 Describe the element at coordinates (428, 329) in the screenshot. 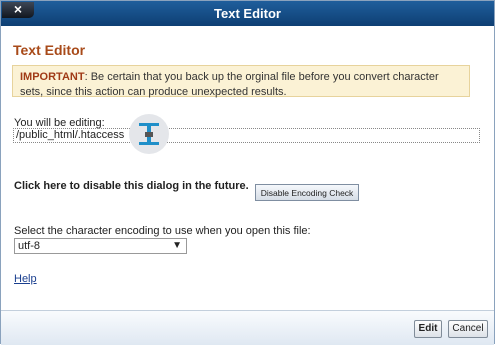

I see `edit-button: Edit` at that location.